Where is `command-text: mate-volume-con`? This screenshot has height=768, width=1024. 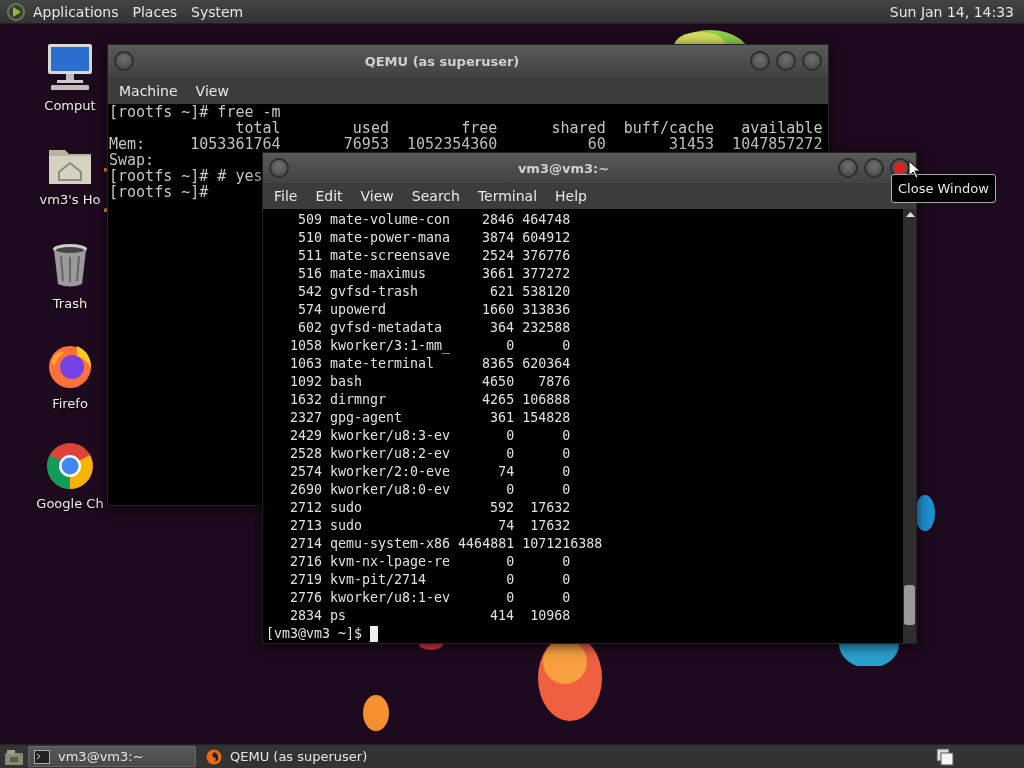
command-text: mate-volume-con is located at coordinates (390, 220).